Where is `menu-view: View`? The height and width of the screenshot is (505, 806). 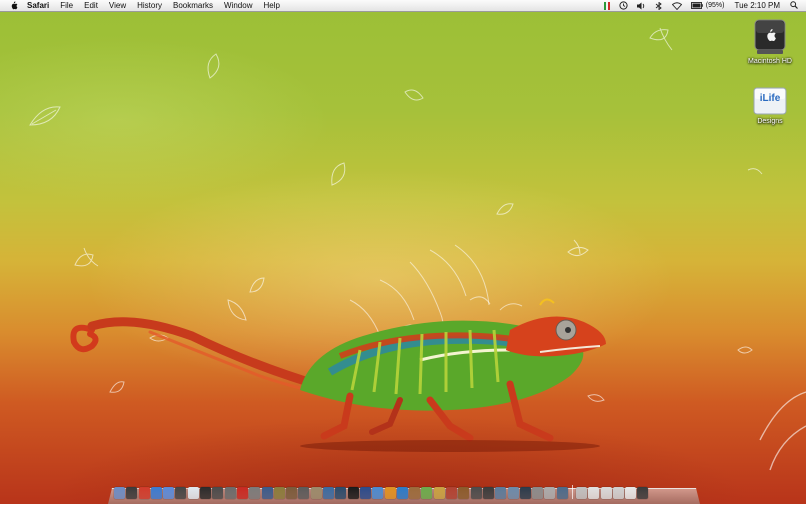
menu-view: View is located at coordinates (117, 6).